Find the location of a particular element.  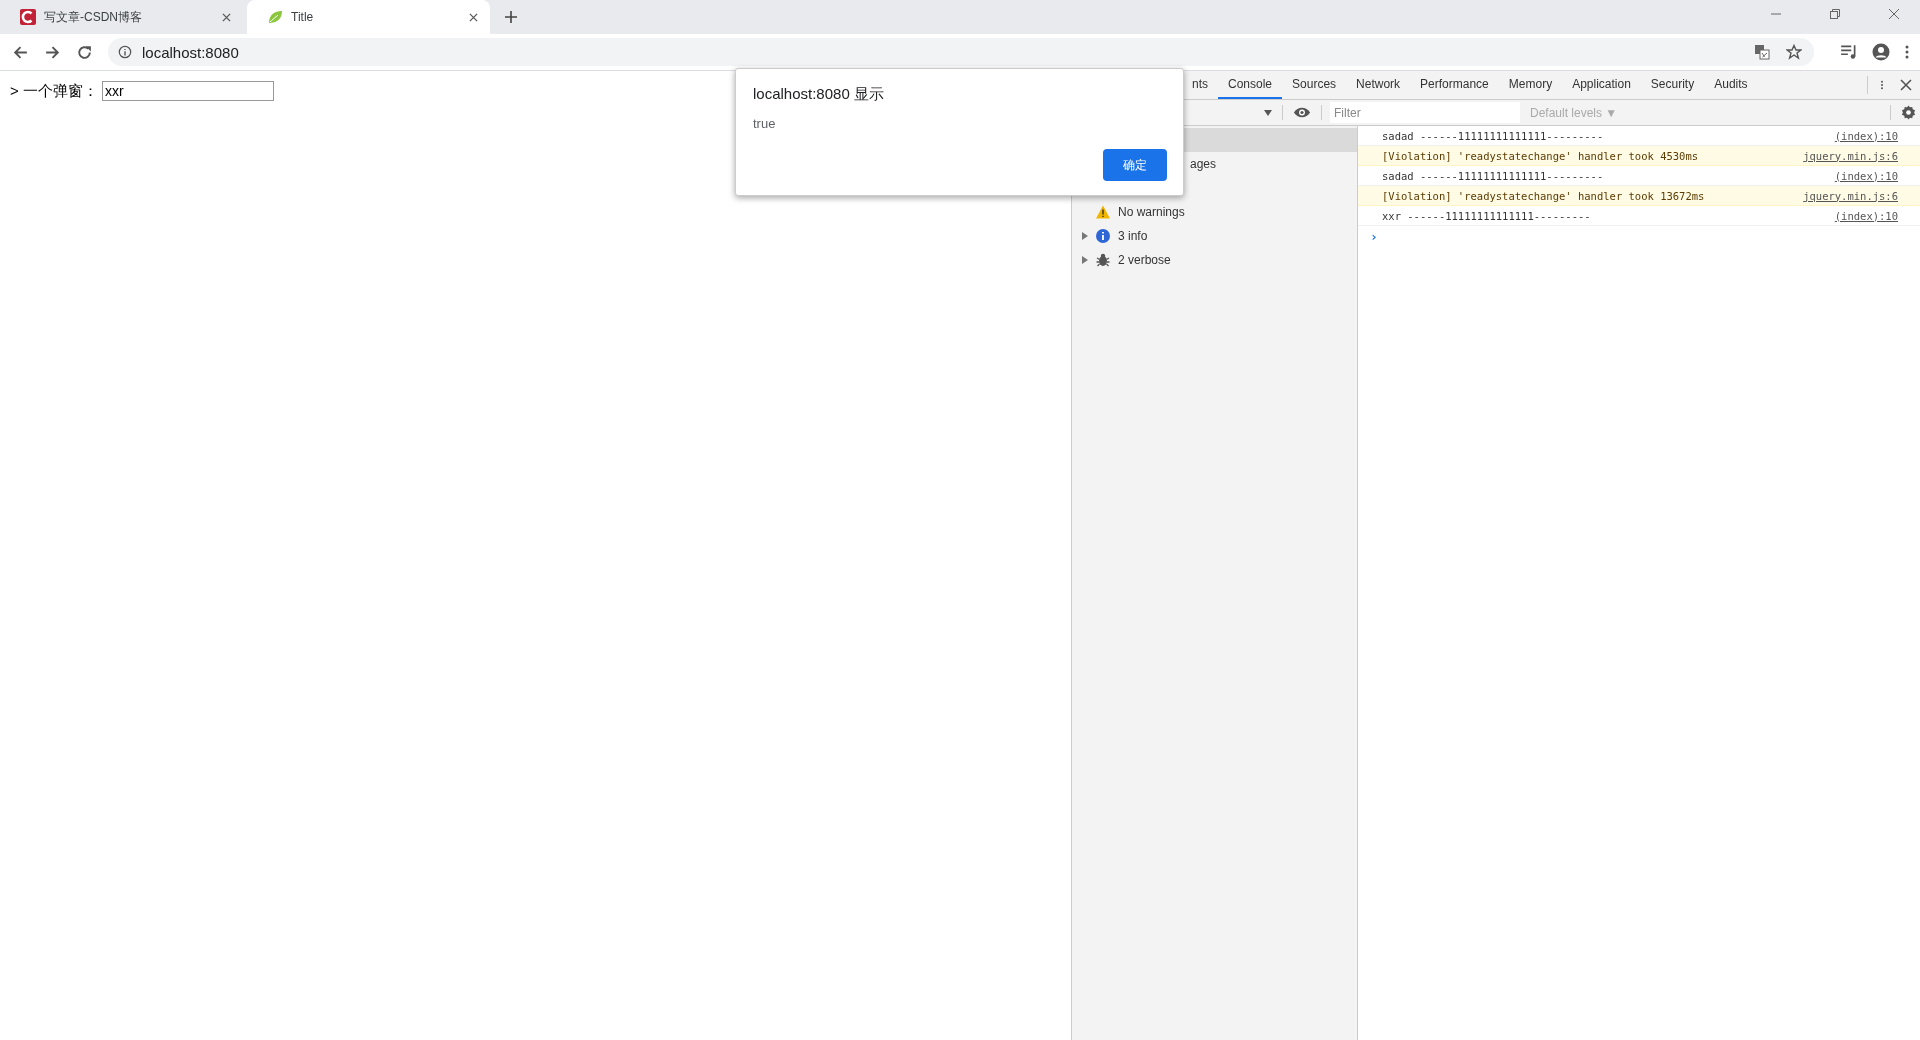

dialog-title: localhost:8080 显示 is located at coordinates (819, 94).